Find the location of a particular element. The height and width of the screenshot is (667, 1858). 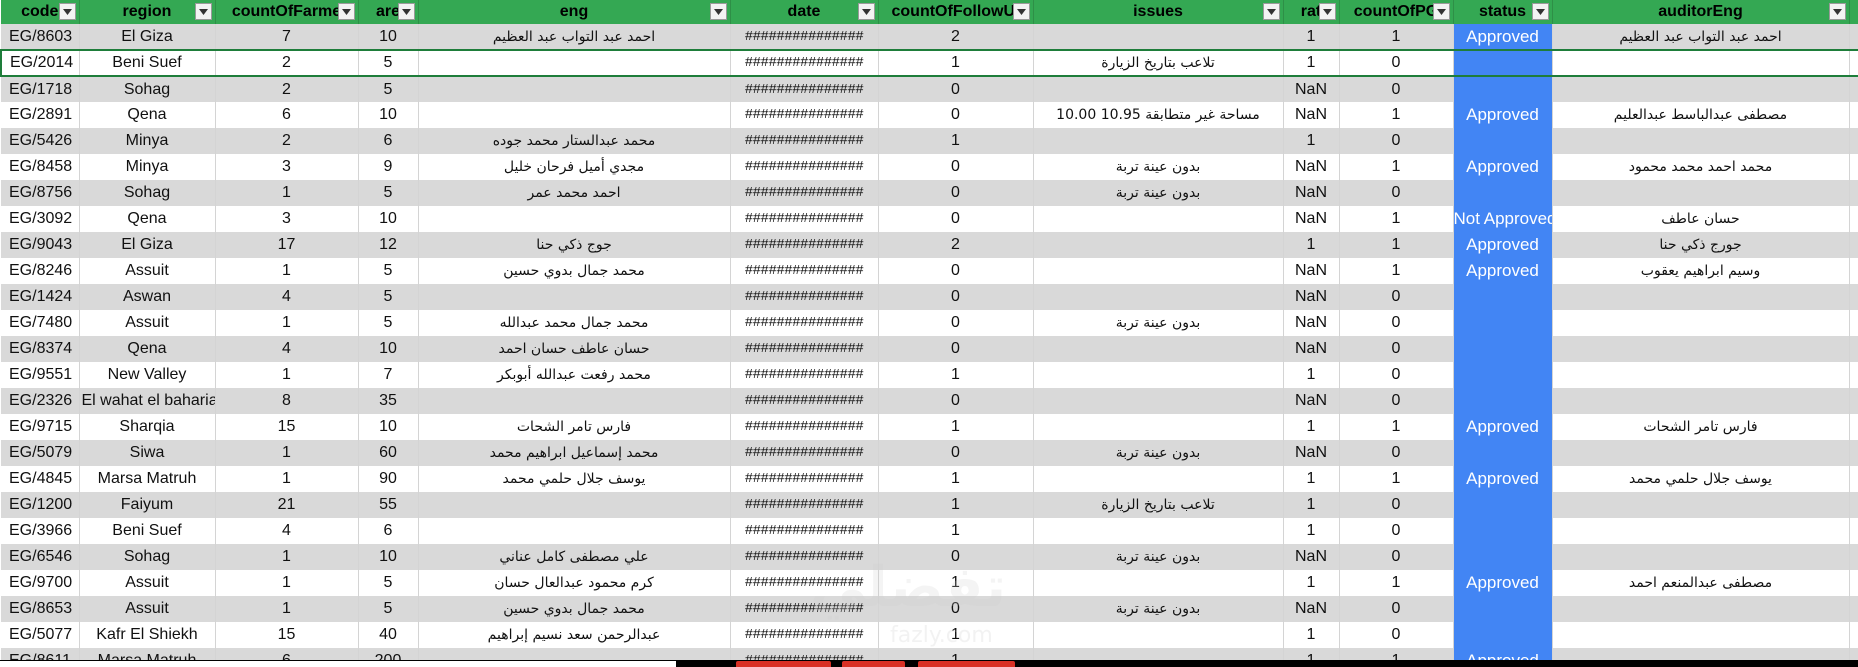

cell-eng: محمد جمال محمد عبدالله is located at coordinates (574, 323).